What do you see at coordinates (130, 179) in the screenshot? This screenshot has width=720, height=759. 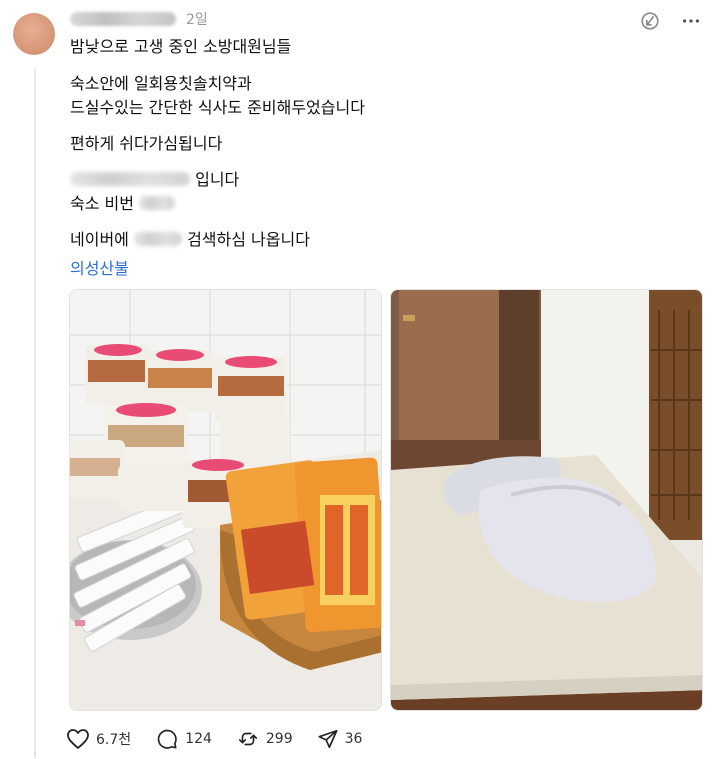 I see `redacted-text` at bounding box center [130, 179].